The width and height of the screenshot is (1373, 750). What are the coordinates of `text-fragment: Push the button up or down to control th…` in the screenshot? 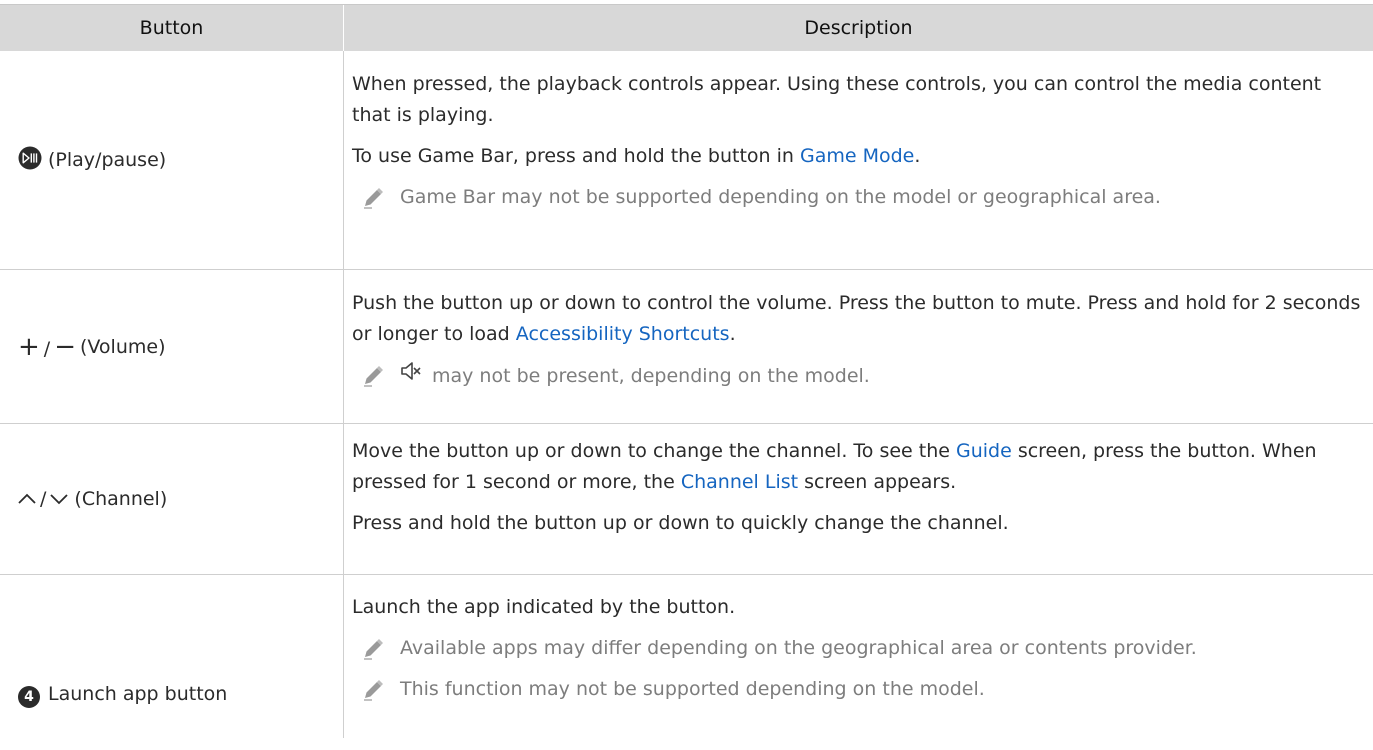 It's located at (856, 318).